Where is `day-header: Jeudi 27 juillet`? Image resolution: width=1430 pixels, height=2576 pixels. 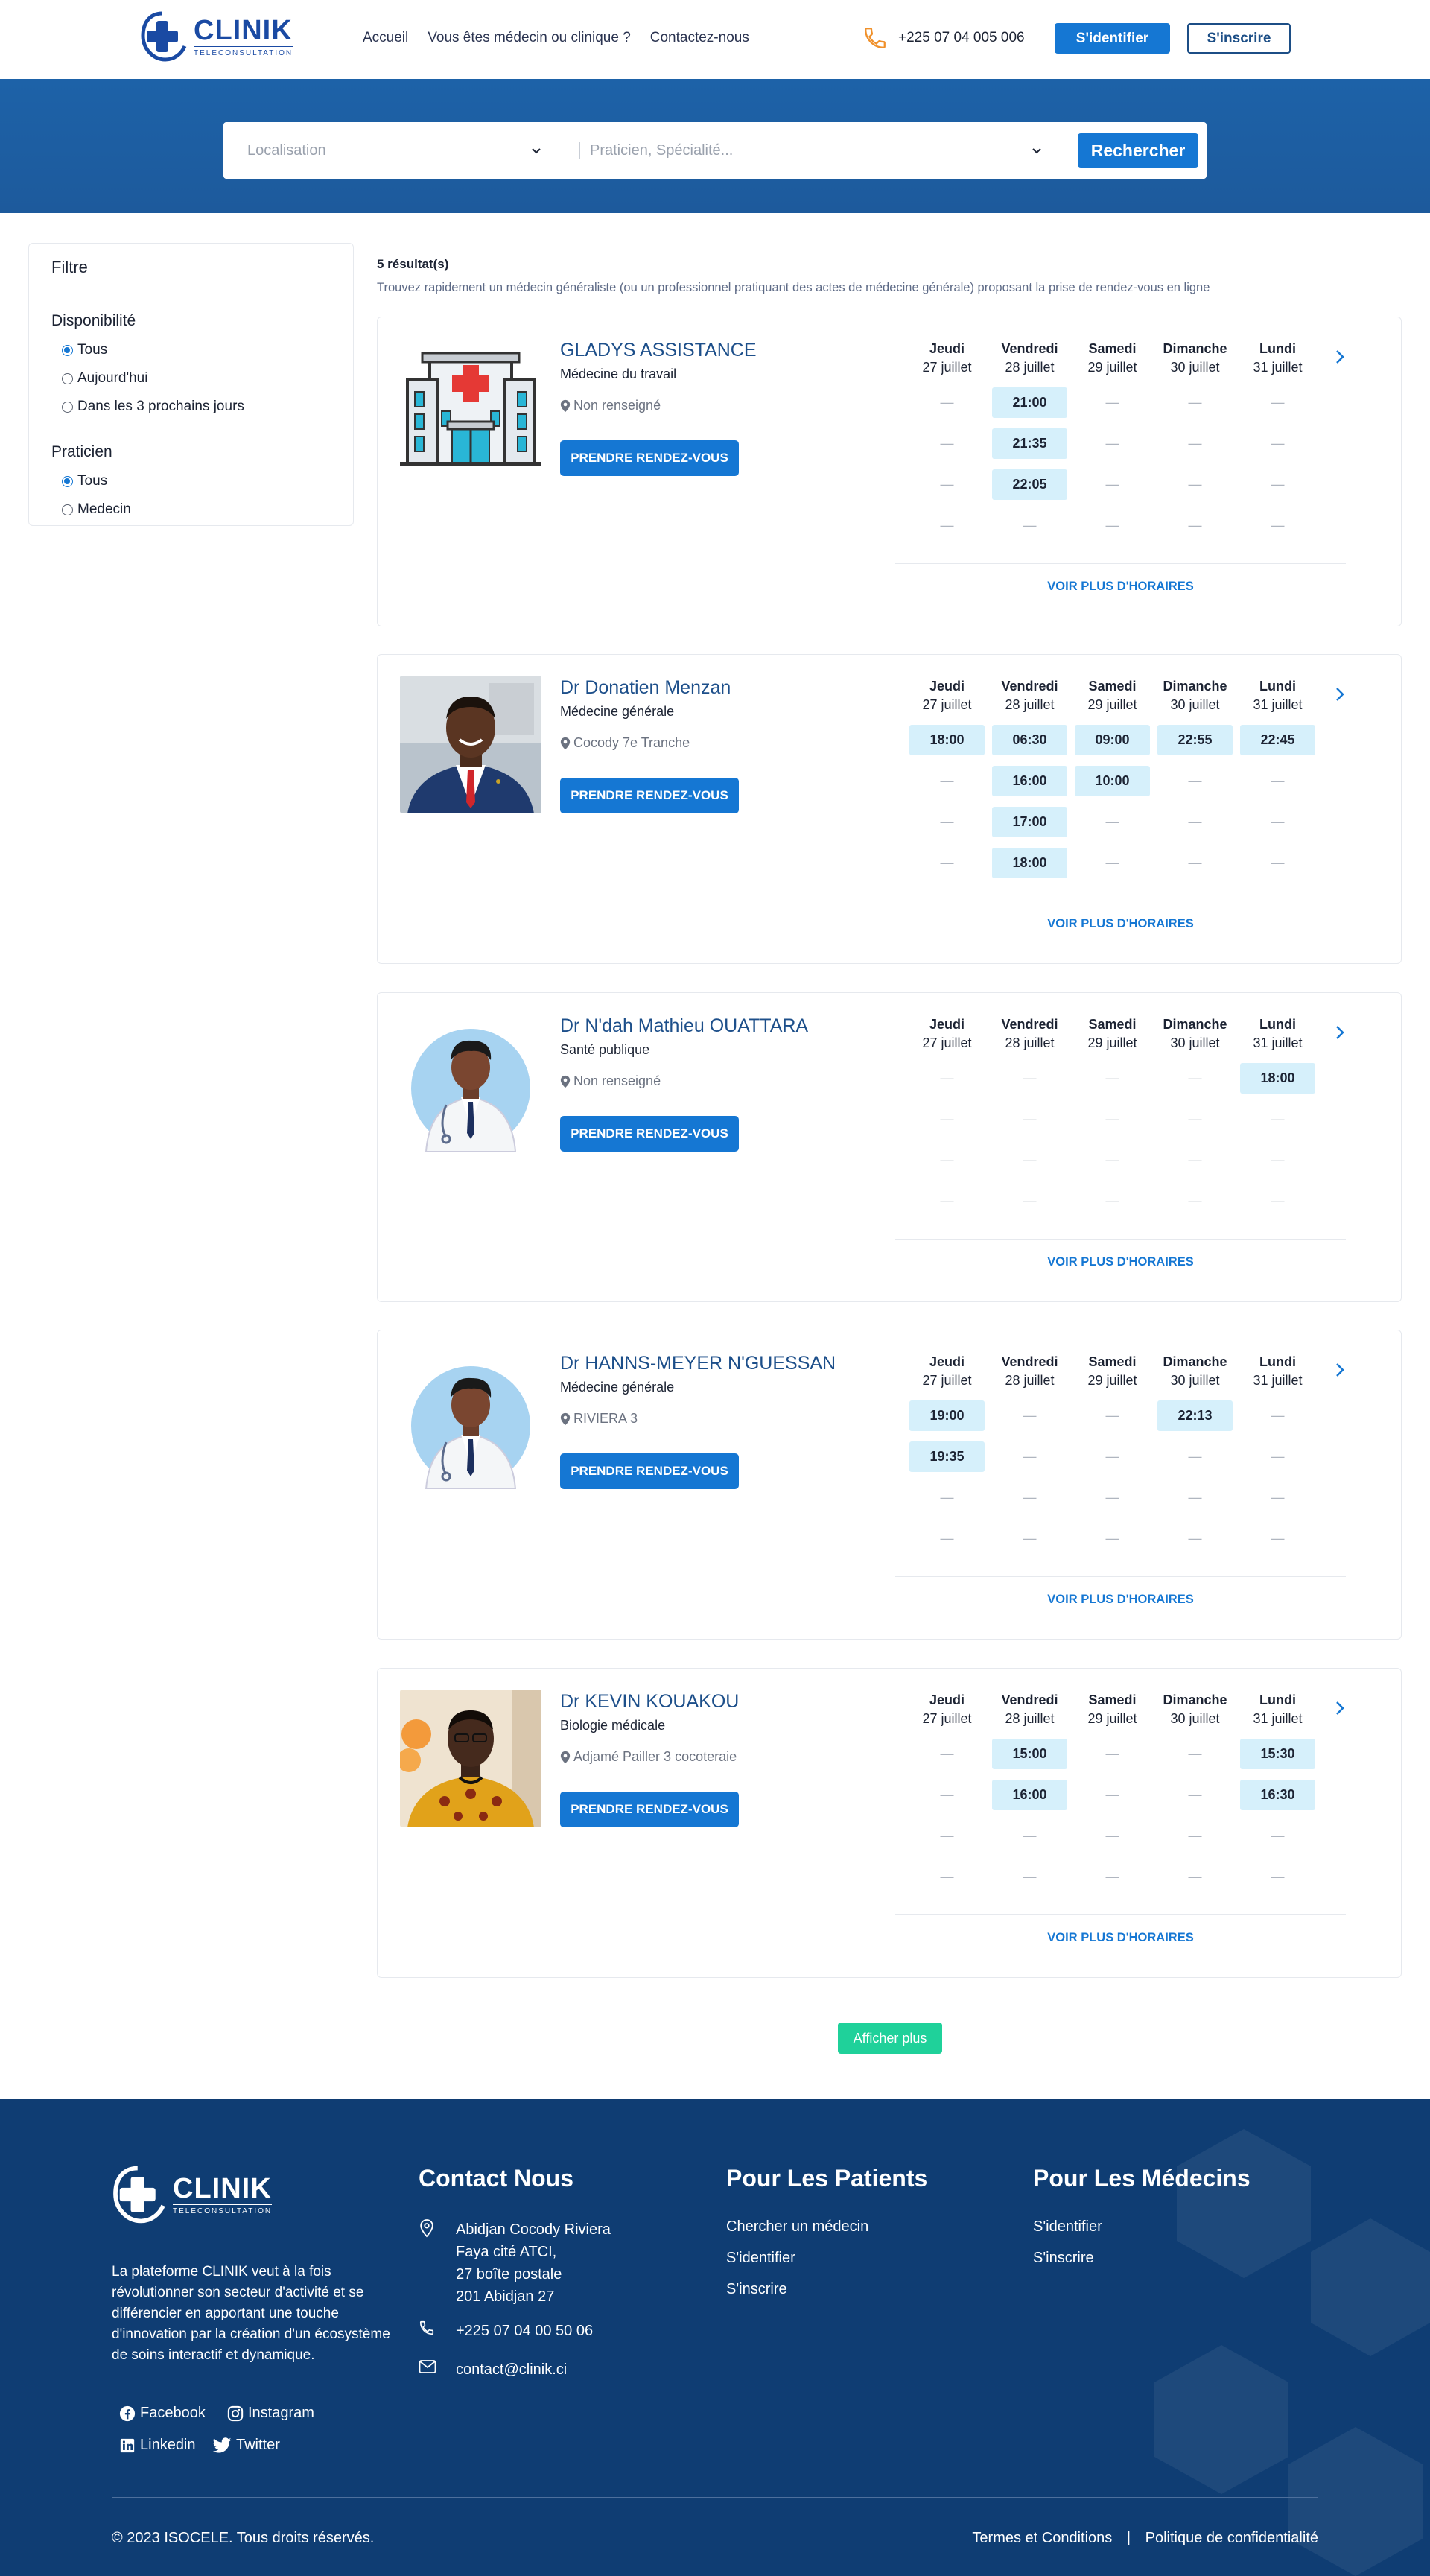 day-header: Jeudi 27 juillet is located at coordinates (947, 696).